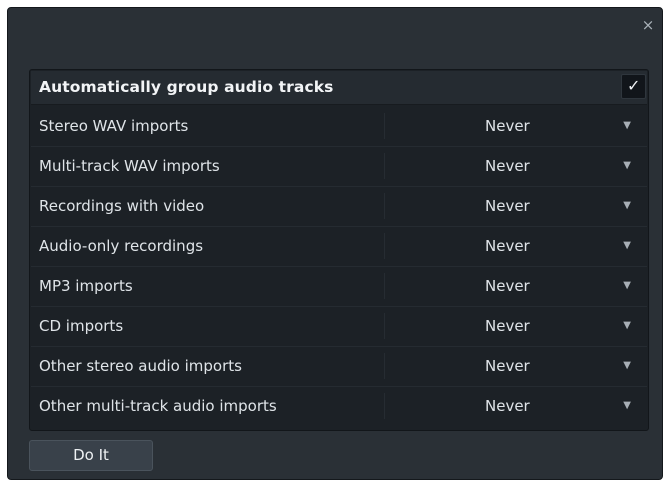  I want to click on option-row-multitrack-wav: Multi-track WAV imports Never ▼, so click(339, 167).